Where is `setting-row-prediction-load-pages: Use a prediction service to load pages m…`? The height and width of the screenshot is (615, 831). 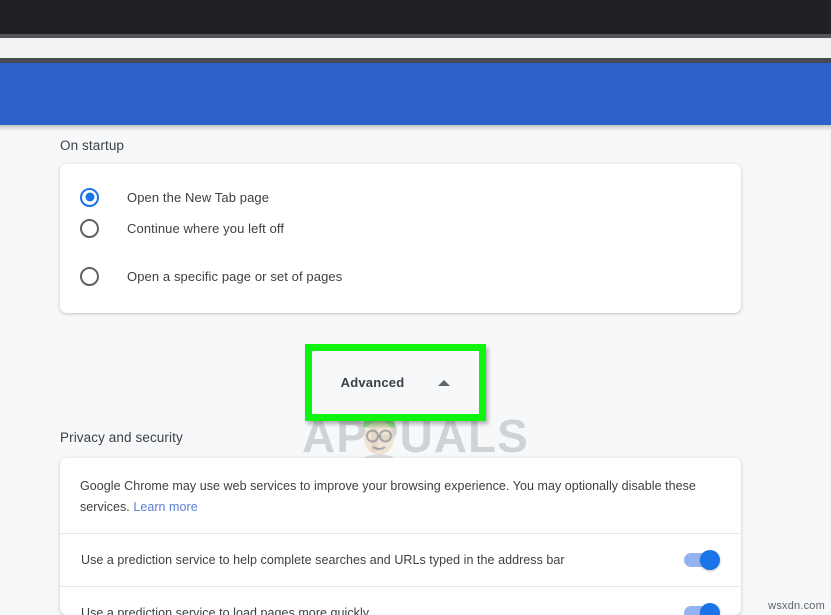 setting-row-prediction-load-pages: Use a prediction service to load pages m… is located at coordinates (400, 600).